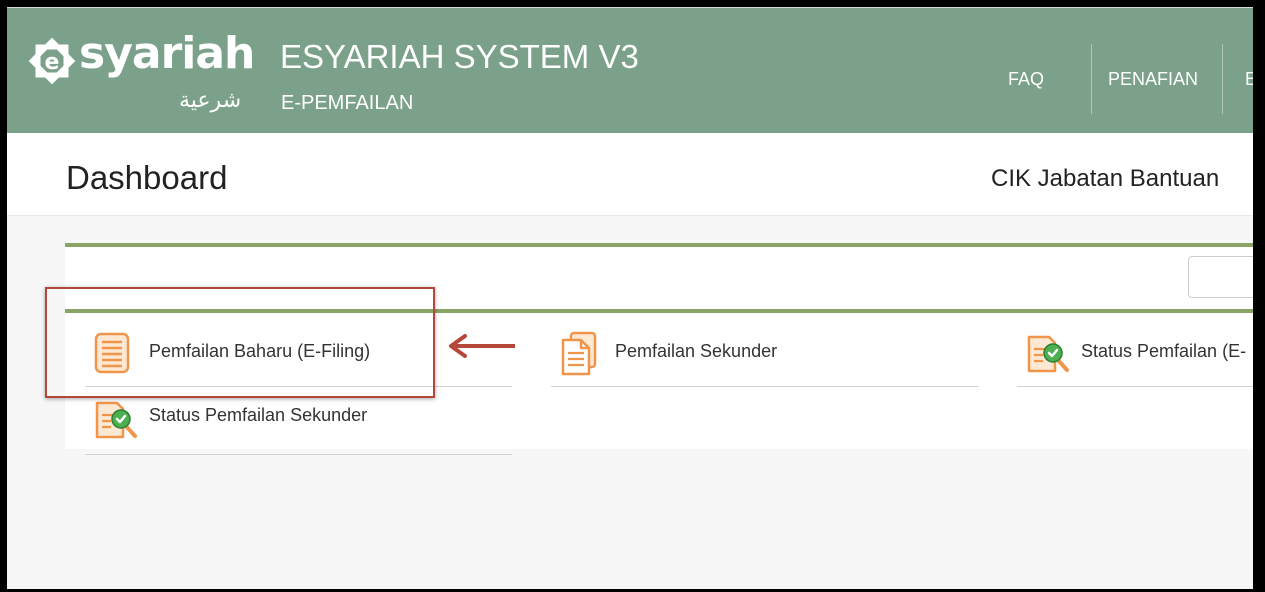 The width and height of the screenshot is (1265, 592). What do you see at coordinates (1249, 79) in the screenshot?
I see `nav-truncated-item: E` at bounding box center [1249, 79].